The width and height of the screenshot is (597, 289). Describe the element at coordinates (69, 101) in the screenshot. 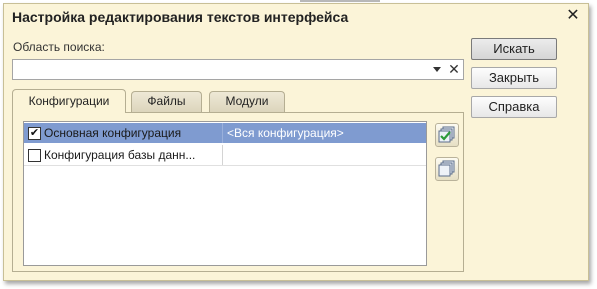

I see `tab-configurations: Конфигурации` at that location.